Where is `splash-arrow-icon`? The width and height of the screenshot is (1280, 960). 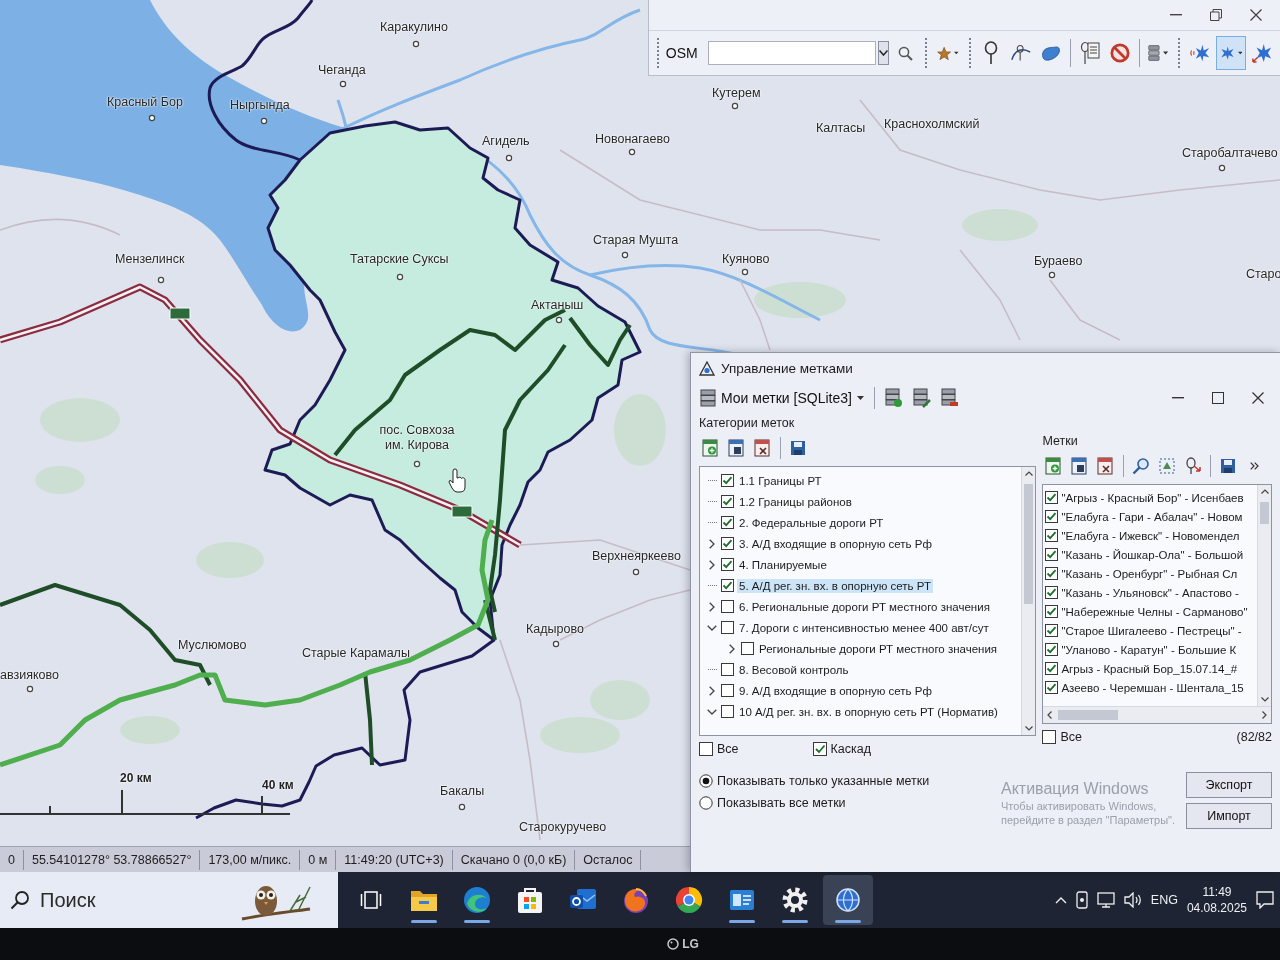
splash-arrow-icon is located at coordinates (1262, 53).